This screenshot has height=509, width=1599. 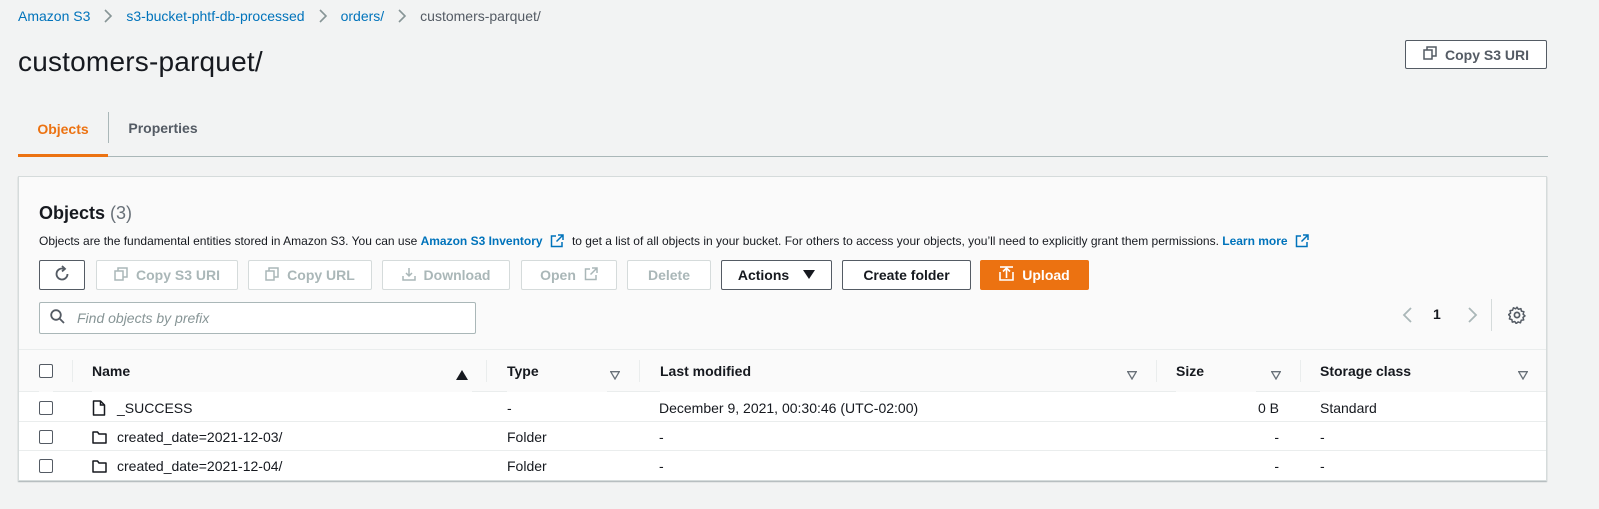 I want to click on column-header-size: Size, so click(x=1216, y=371).